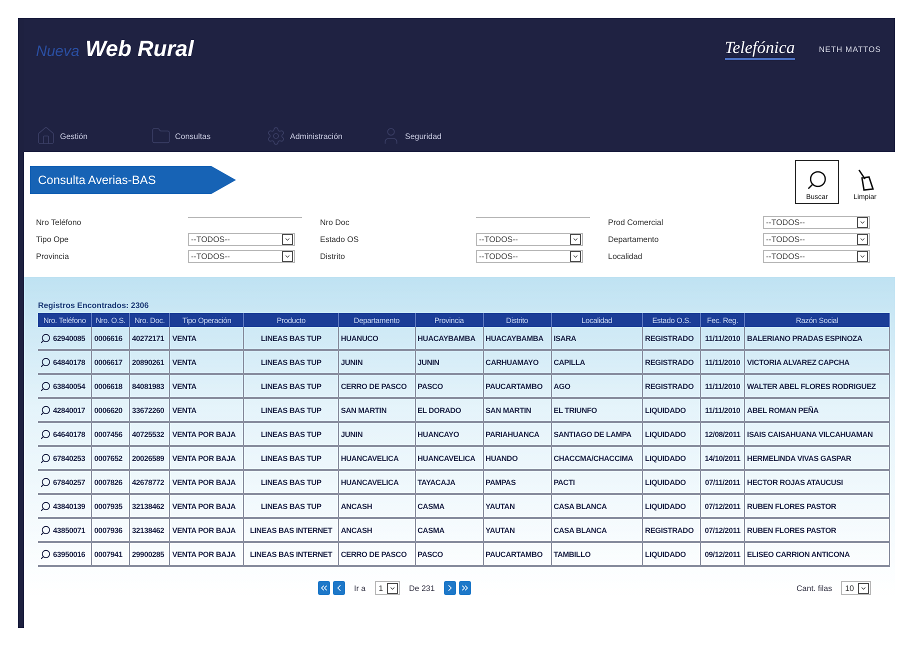 The width and height of the screenshot is (909, 650). Describe the element at coordinates (52, 256) in the screenshot. I see `field-label: Provincia` at that location.